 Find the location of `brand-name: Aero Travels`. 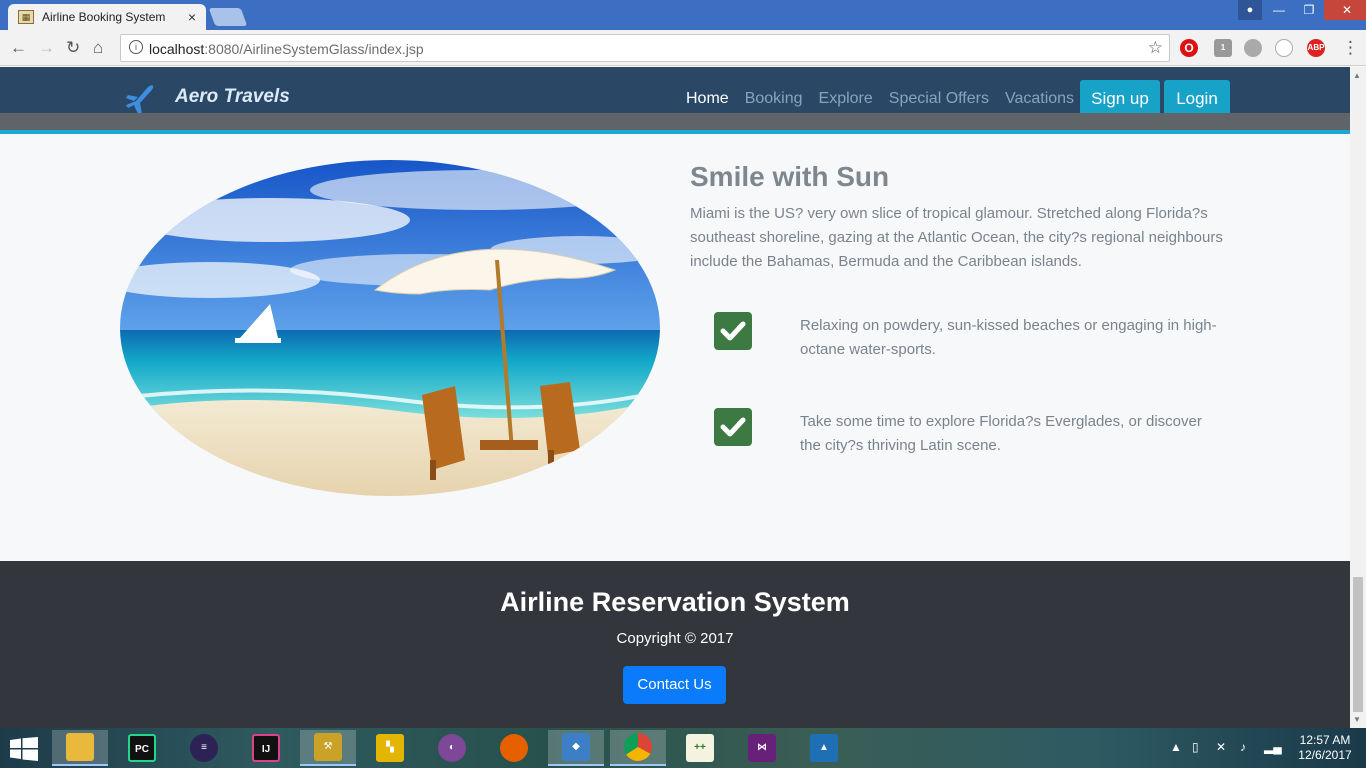

brand-name: Aero Travels is located at coordinates (232, 97).